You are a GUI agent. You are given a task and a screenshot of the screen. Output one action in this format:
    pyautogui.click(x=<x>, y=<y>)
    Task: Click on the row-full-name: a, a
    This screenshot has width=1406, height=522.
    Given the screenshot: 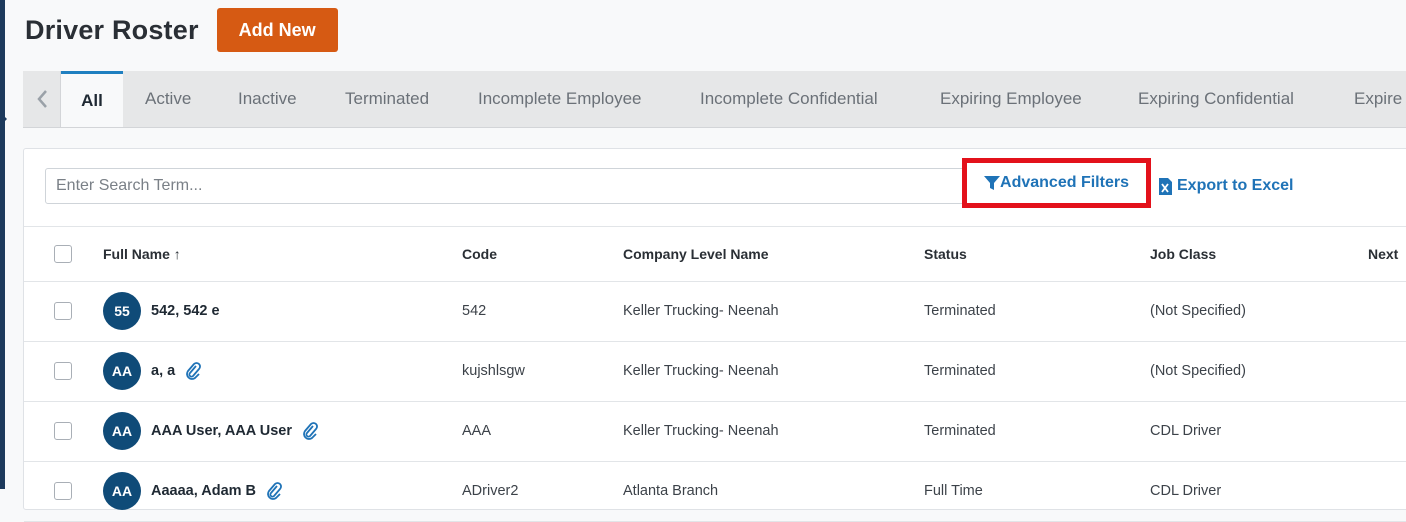 What is the action you would take?
    pyautogui.click(x=176, y=371)
    